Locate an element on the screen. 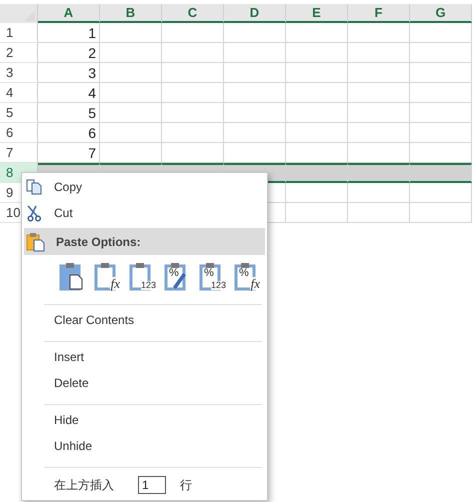  row-header: 4 is located at coordinates (19, 93).